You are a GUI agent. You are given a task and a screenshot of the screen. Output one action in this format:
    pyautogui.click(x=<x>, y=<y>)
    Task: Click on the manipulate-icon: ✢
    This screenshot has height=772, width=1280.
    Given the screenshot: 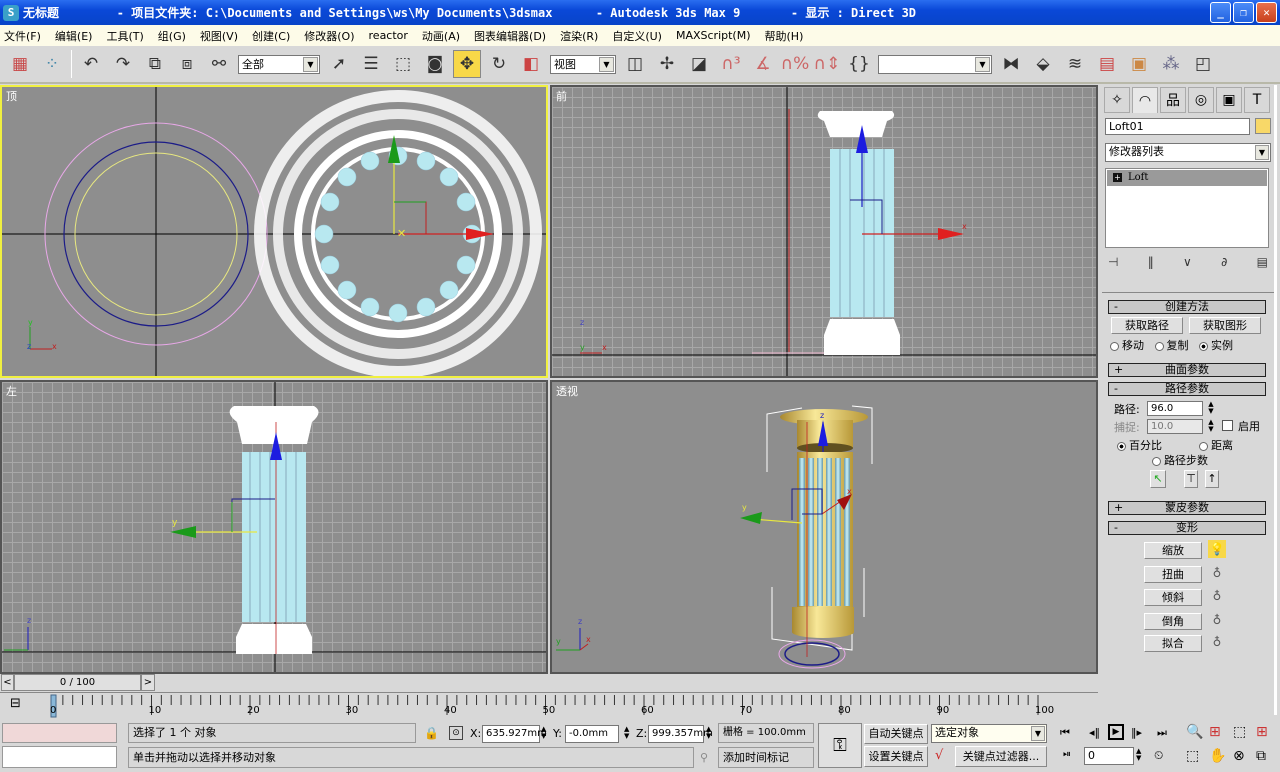 What is the action you would take?
    pyautogui.click(x=667, y=64)
    